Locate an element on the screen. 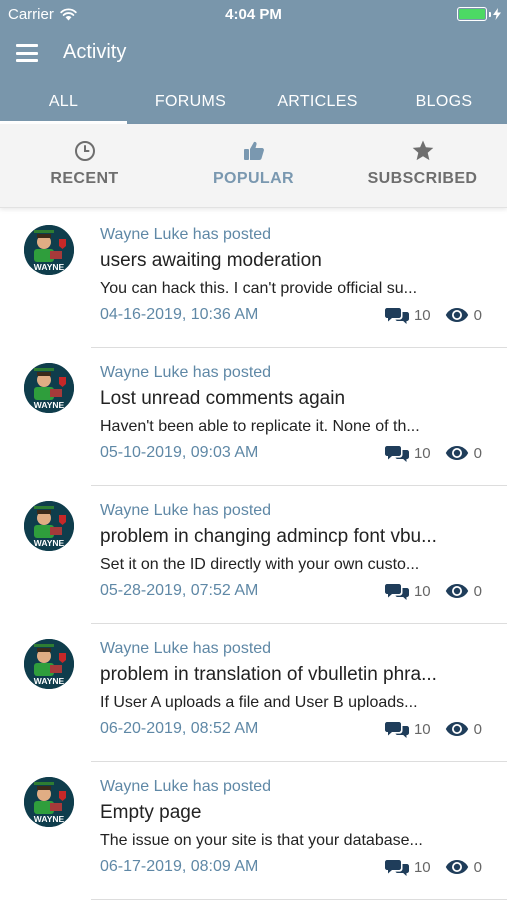  item-date: 05-10-2019, 09:03 AM is located at coordinates (179, 452).